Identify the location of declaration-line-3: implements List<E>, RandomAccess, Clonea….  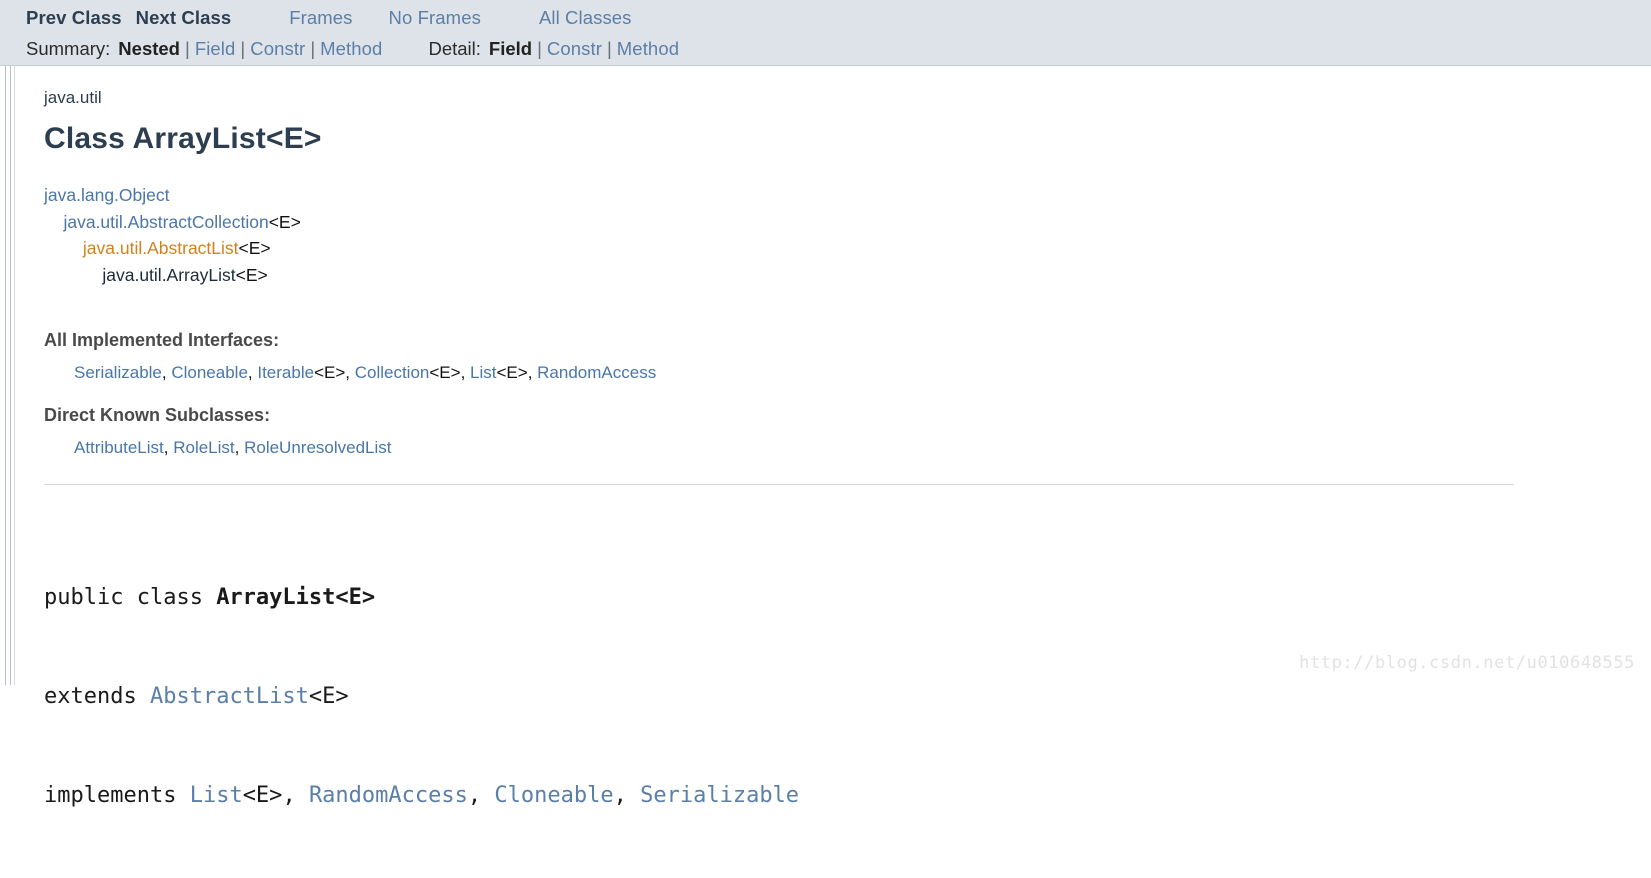
(847, 795).